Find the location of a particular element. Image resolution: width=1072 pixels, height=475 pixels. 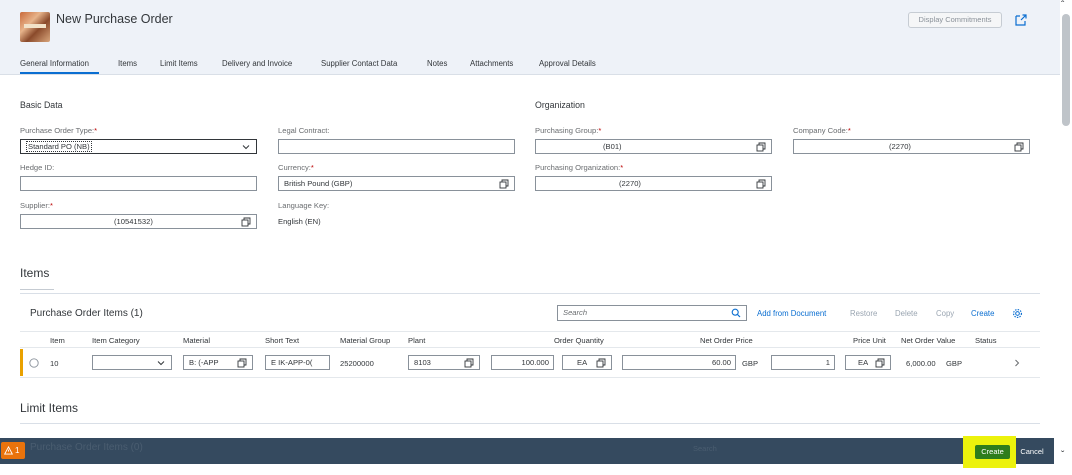

create-item-button: Create is located at coordinates (982, 313).